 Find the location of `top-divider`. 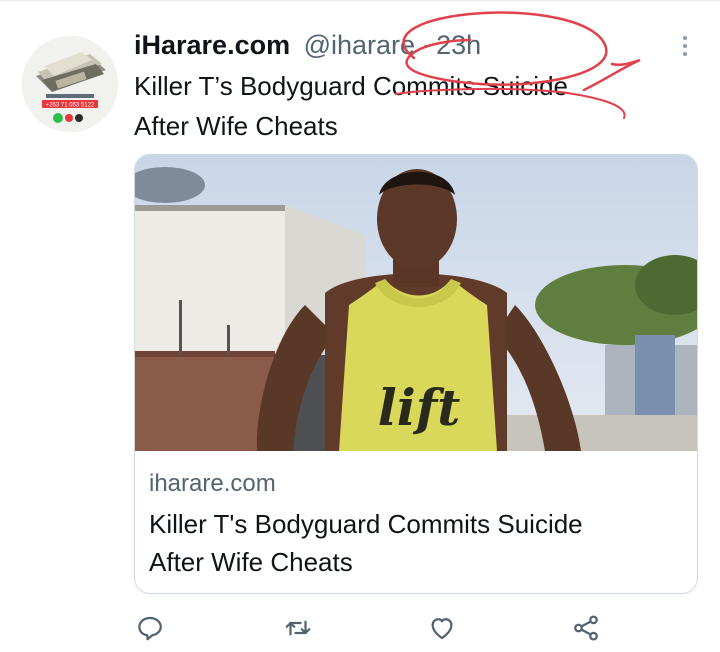

top-divider is located at coordinates (360, 0).